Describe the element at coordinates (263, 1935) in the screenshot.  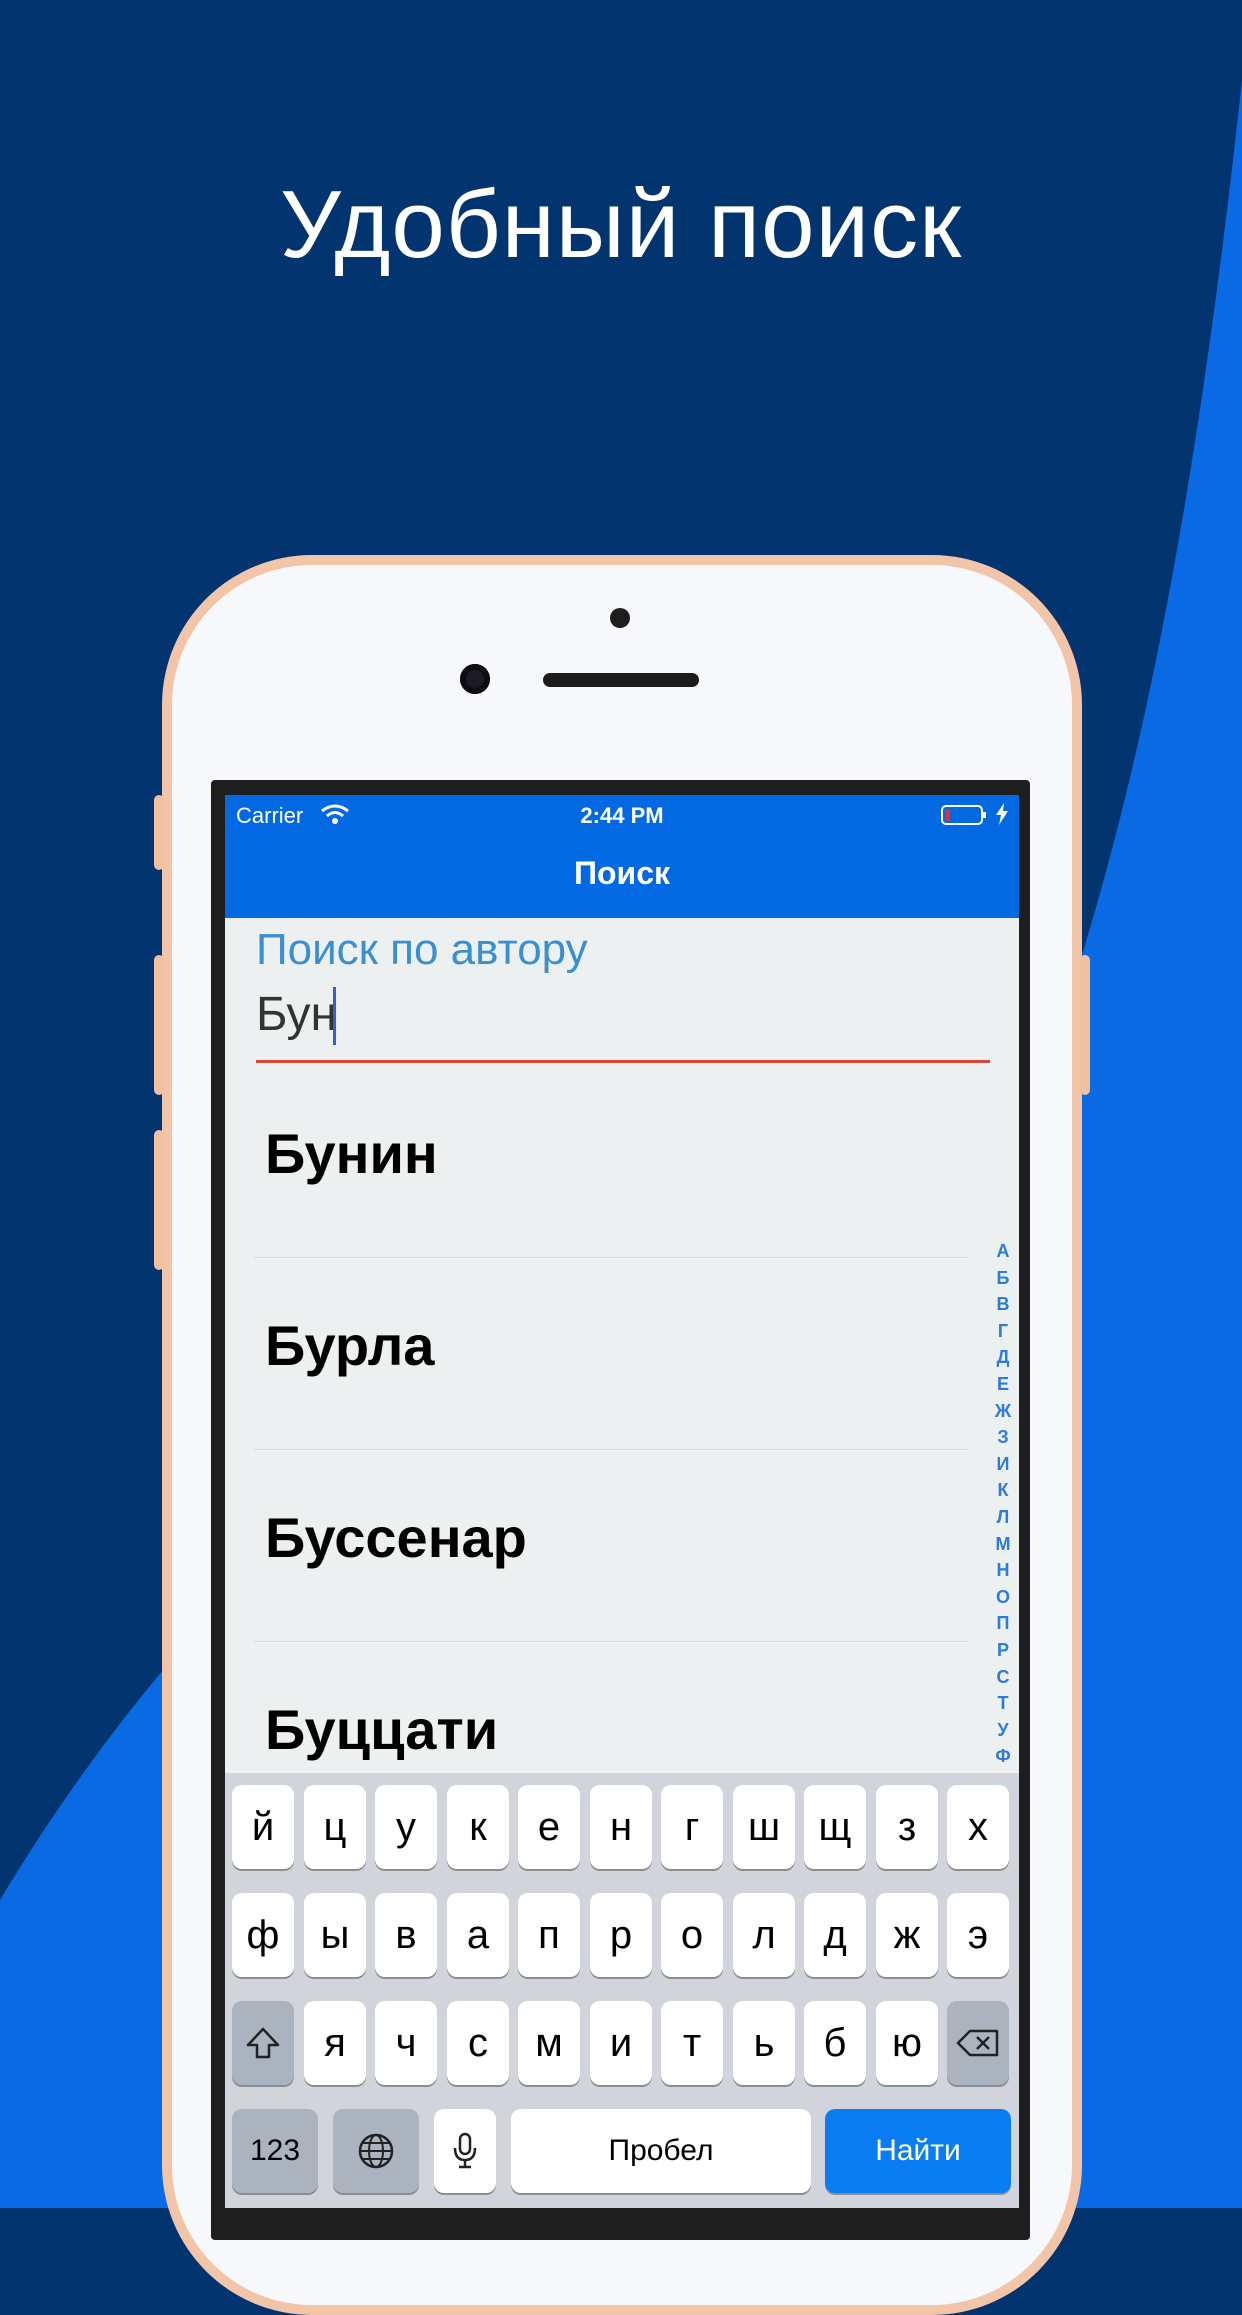
I see `key: ф` at that location.